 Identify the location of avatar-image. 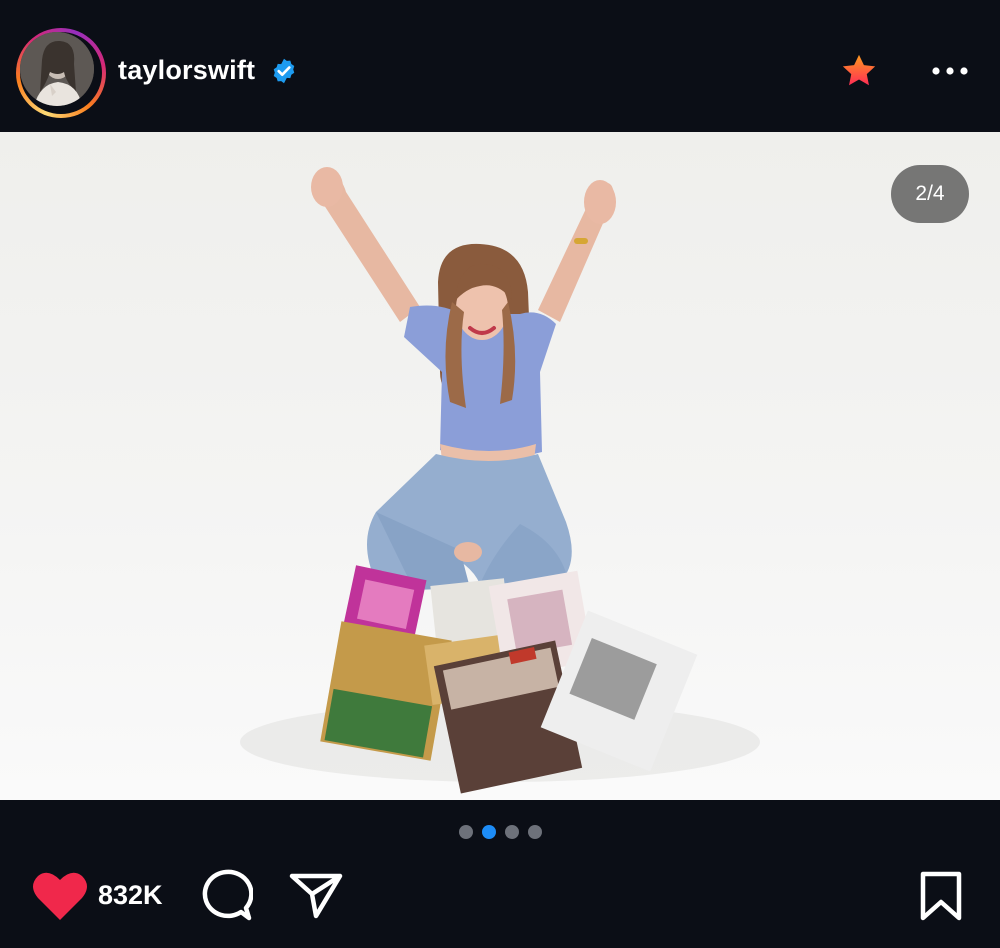
(57, 69).